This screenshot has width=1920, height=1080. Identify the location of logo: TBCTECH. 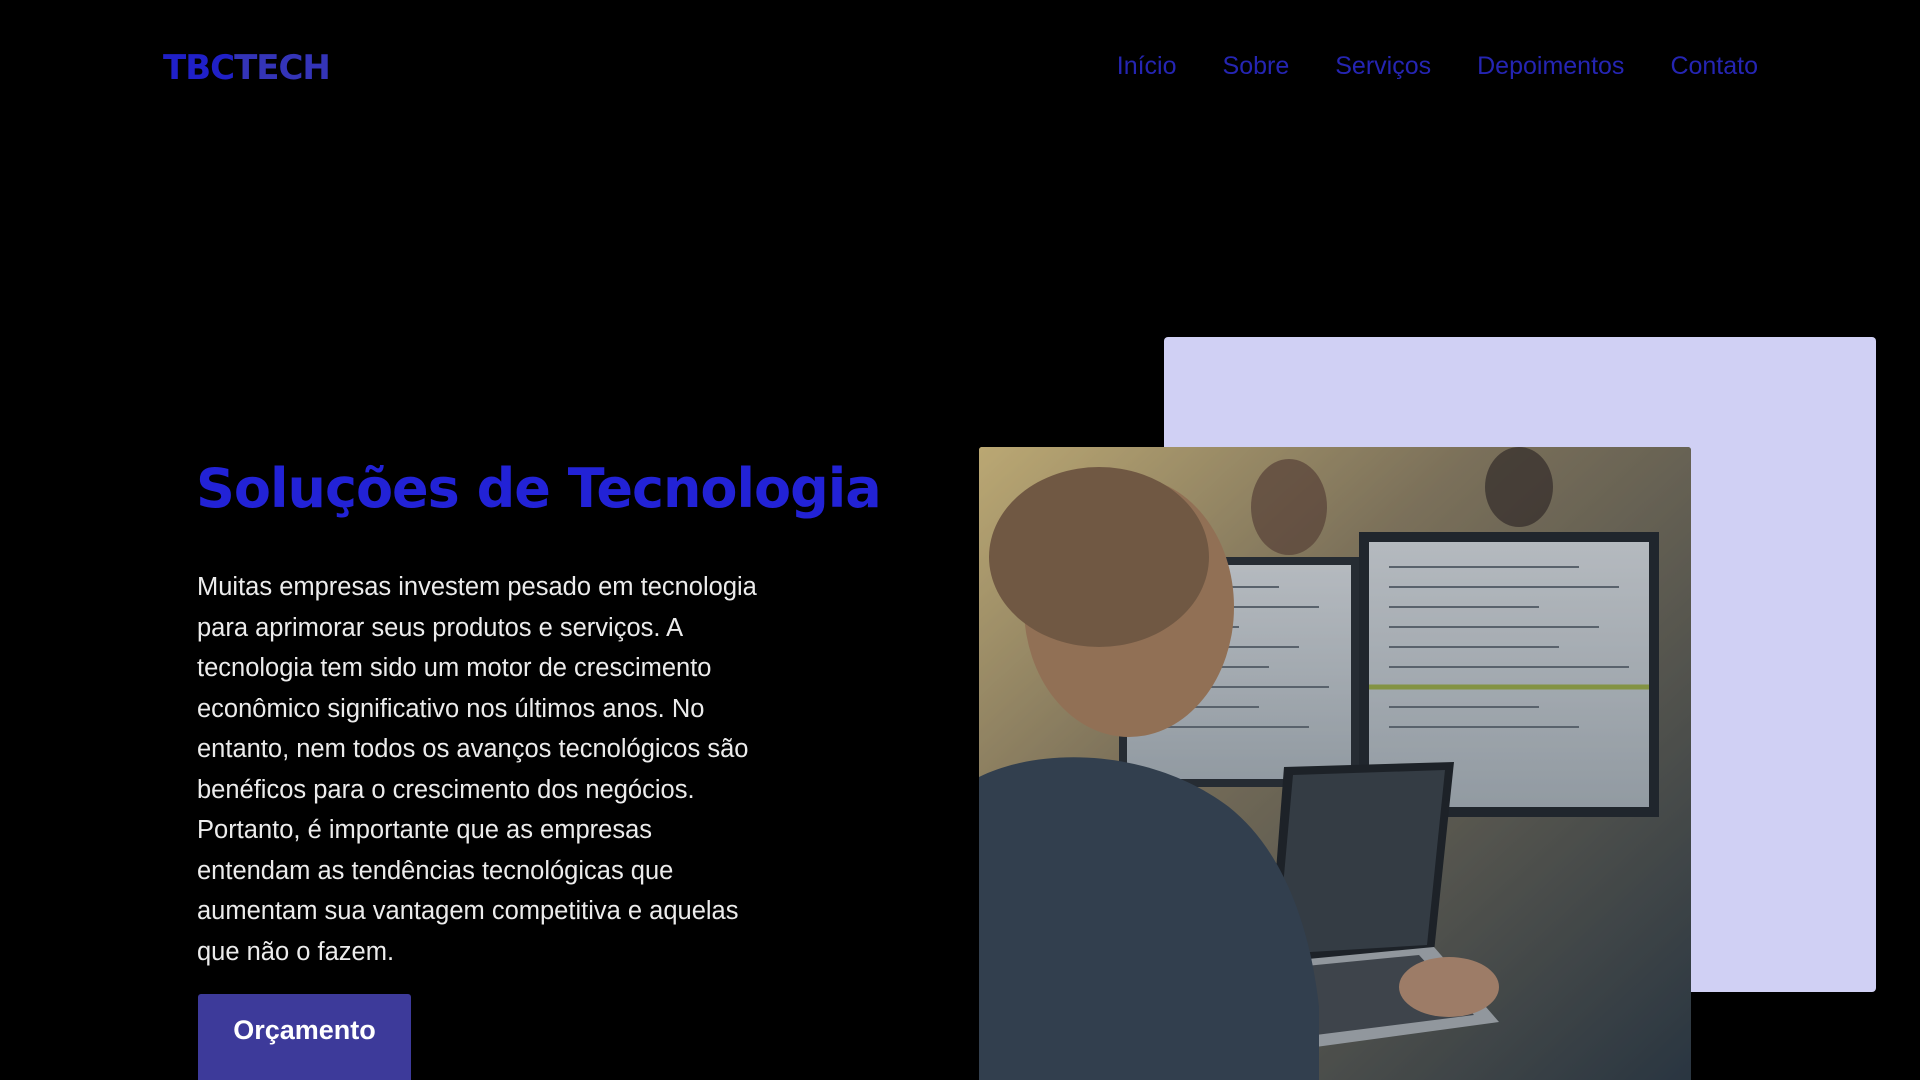
(247, 68).